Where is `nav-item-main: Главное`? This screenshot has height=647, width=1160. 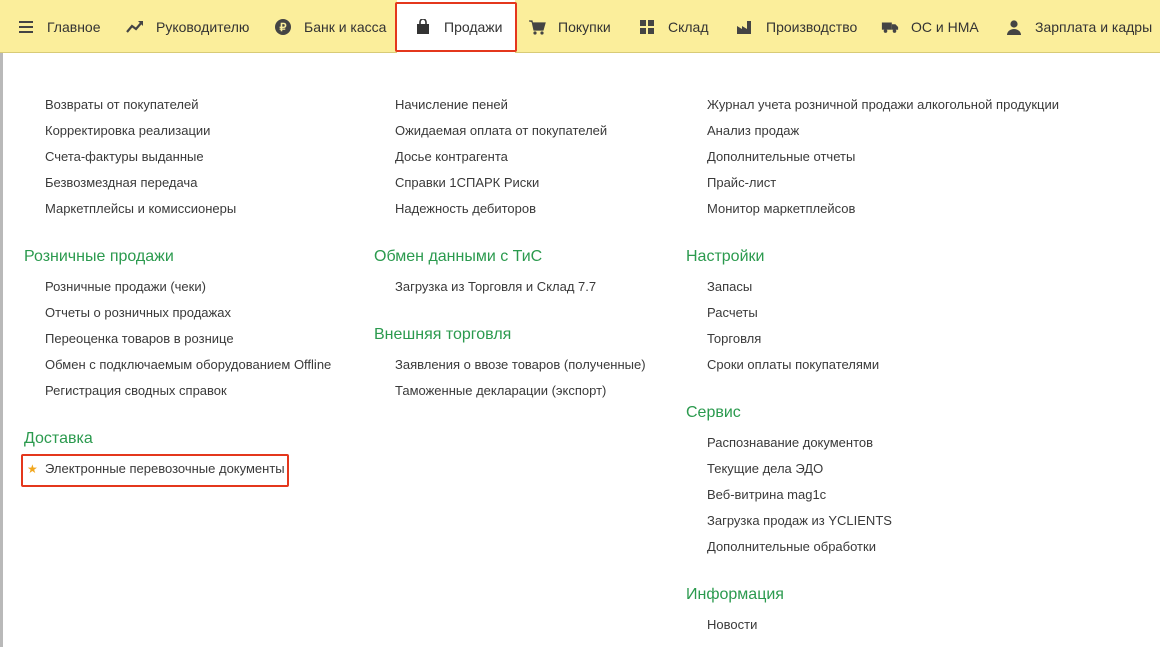
nav-item-main: Главное is located at coordinates (59, 26).